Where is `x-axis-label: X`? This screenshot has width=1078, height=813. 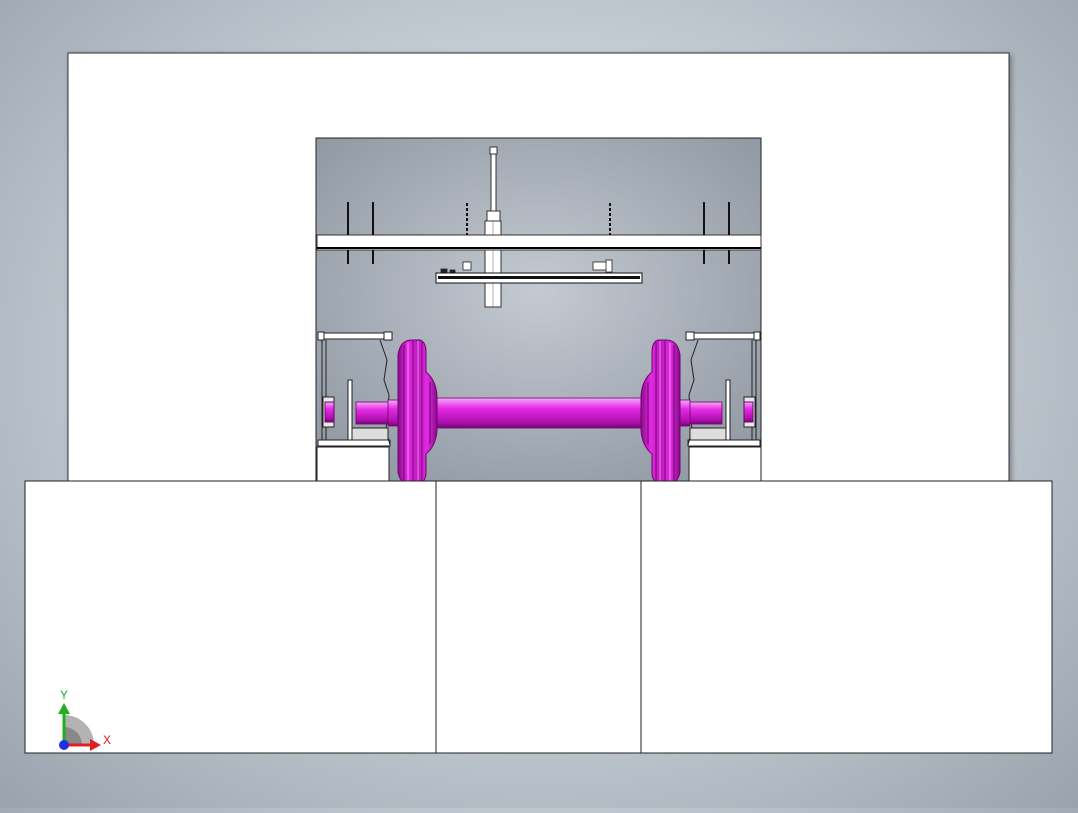 x-axis-label: X is located at coordinates (107, 740).